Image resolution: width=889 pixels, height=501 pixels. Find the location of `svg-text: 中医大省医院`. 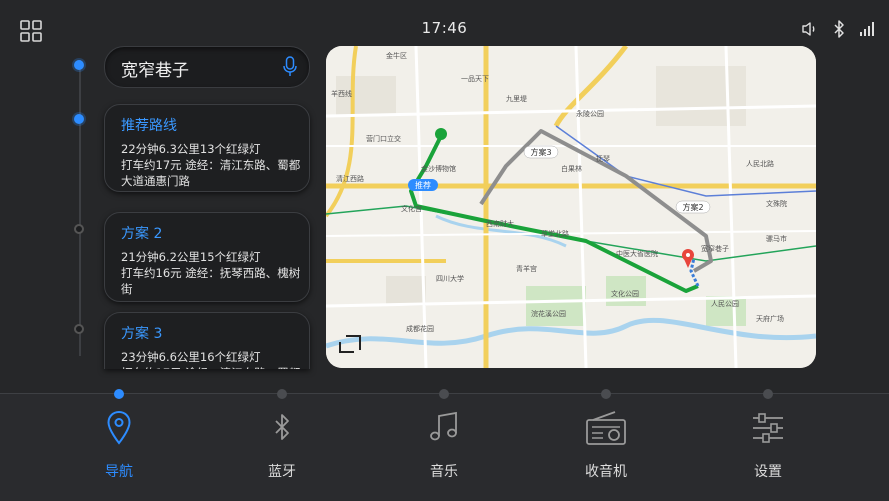

svg-text: 中医大省医院 is located at coordinates (637, 253).